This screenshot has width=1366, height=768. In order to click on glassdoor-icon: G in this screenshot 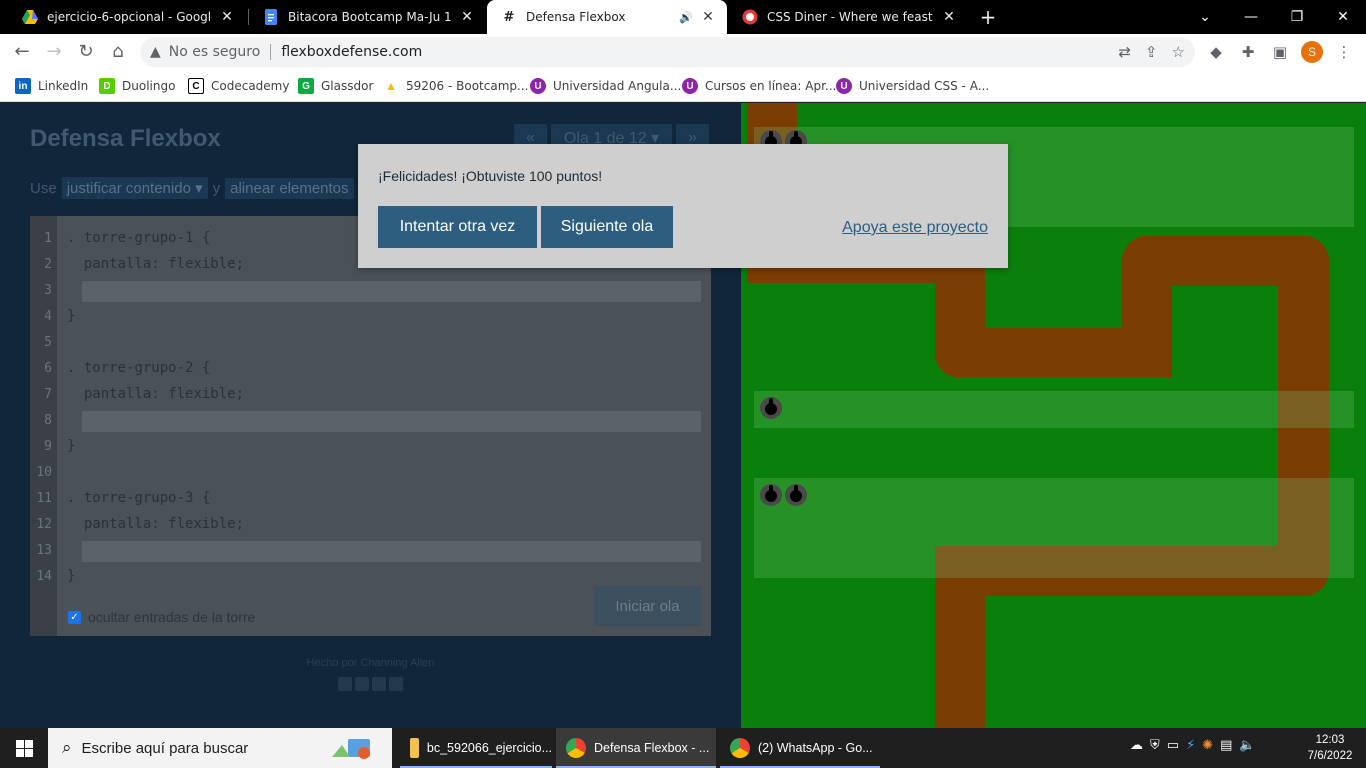, I will do `click(306, 86)`.